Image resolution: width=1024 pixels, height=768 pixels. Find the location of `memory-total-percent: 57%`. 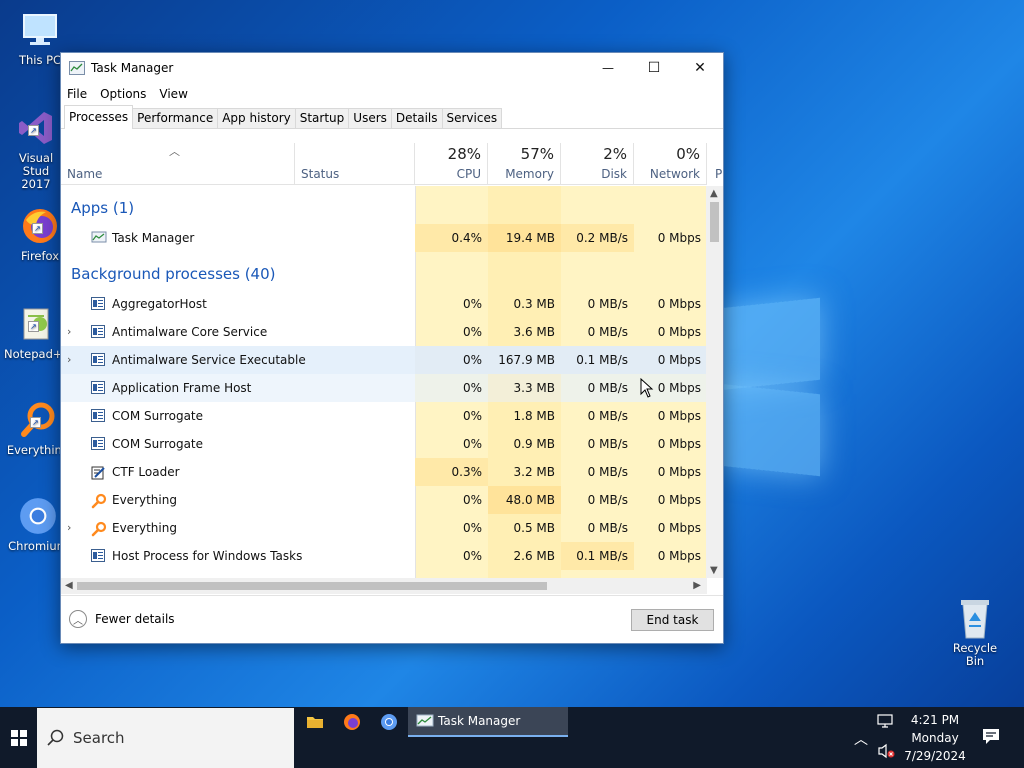

memory-total-percent: 57% is located at coordinates (537, 154).